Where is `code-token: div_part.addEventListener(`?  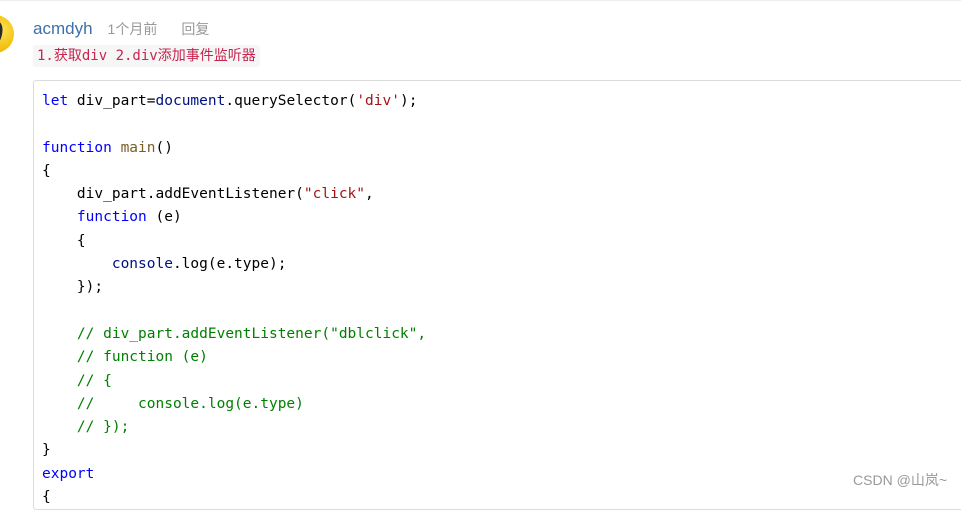 code-token: div_part.addEventListener( is located at coordinates (173, 194).